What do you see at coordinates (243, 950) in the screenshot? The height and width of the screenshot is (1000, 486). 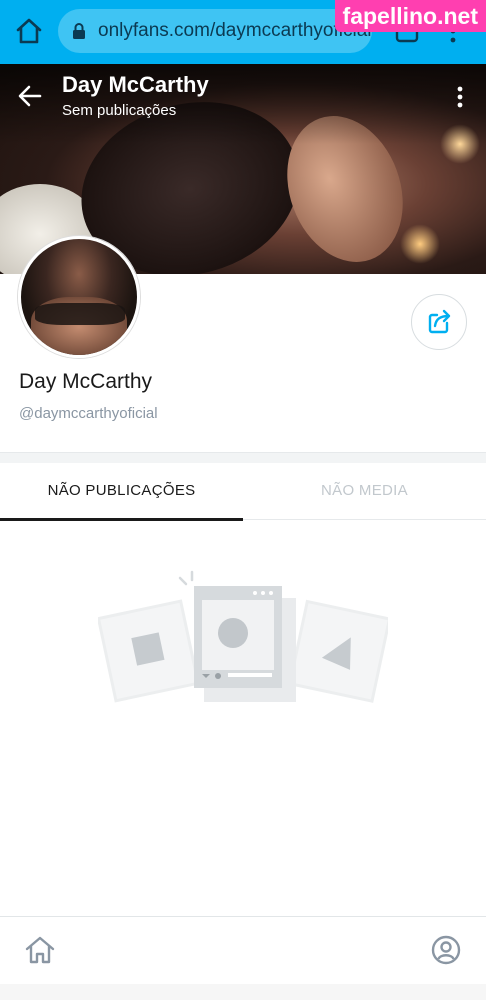 I see `bottom-nav` at bounding box center [243, 950].